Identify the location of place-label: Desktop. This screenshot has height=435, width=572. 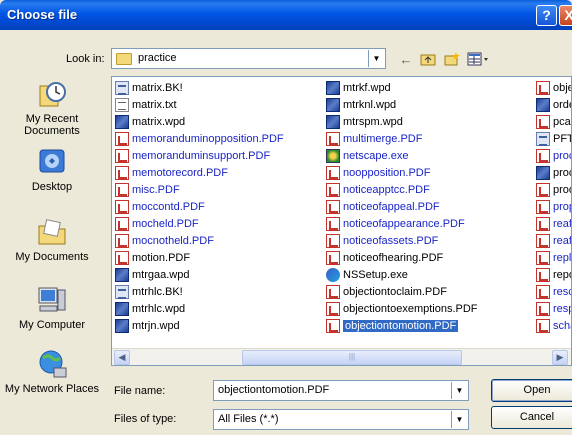
(52, 187).